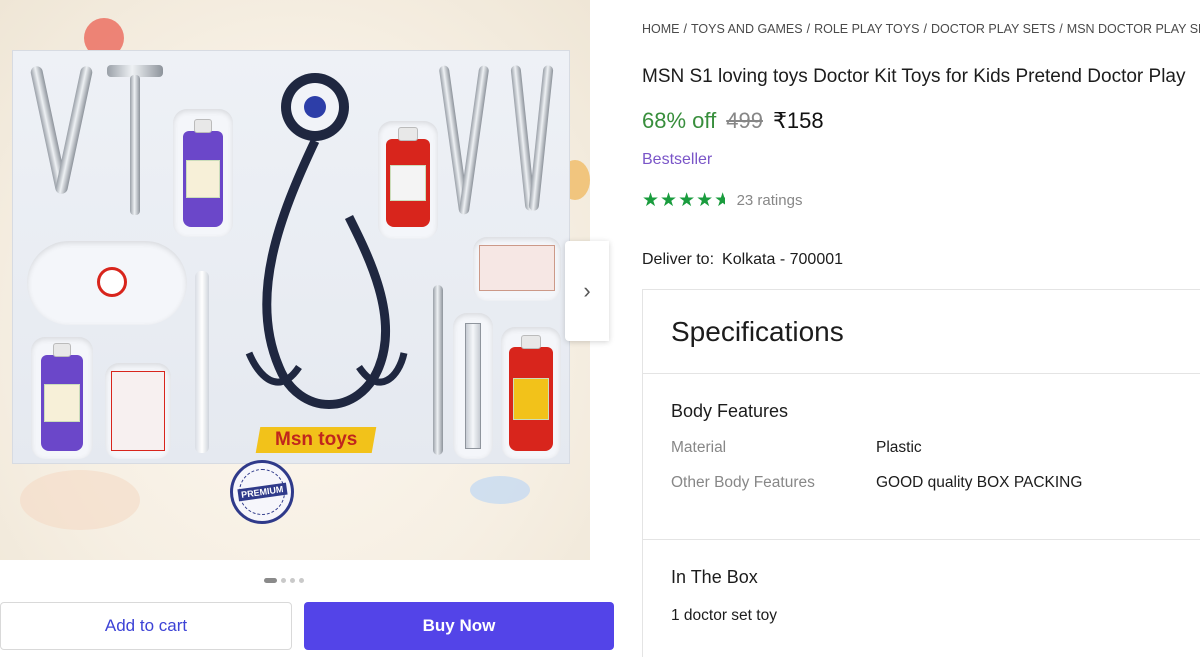 The height and width of the screenshot is (657, 1200). What do you see at coordinates (724, 615) in the screenshot?
I see `box-item: 1 doctor set toy` at bounding box center [724, 615].